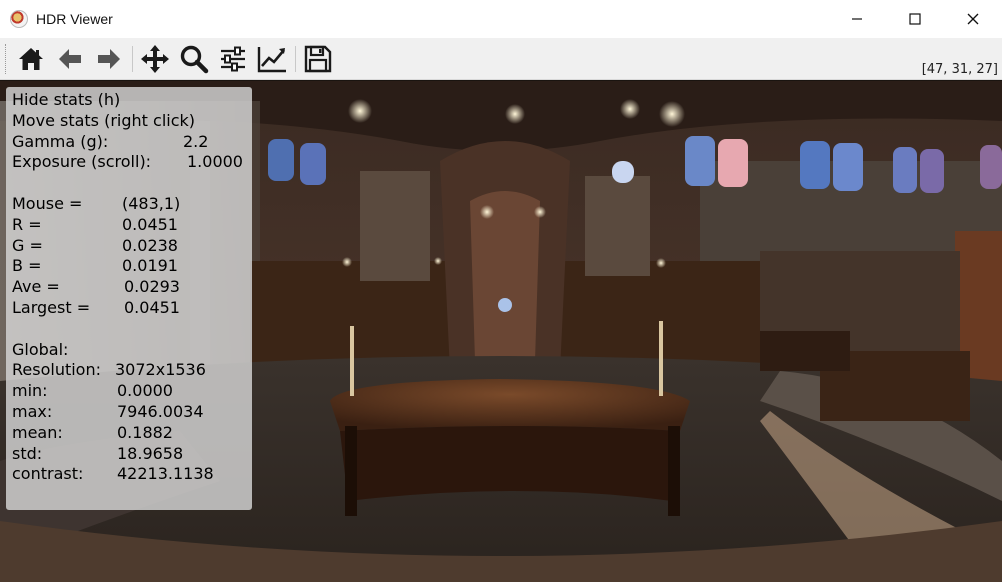  I want to click on window-controls, so click(915, 19).